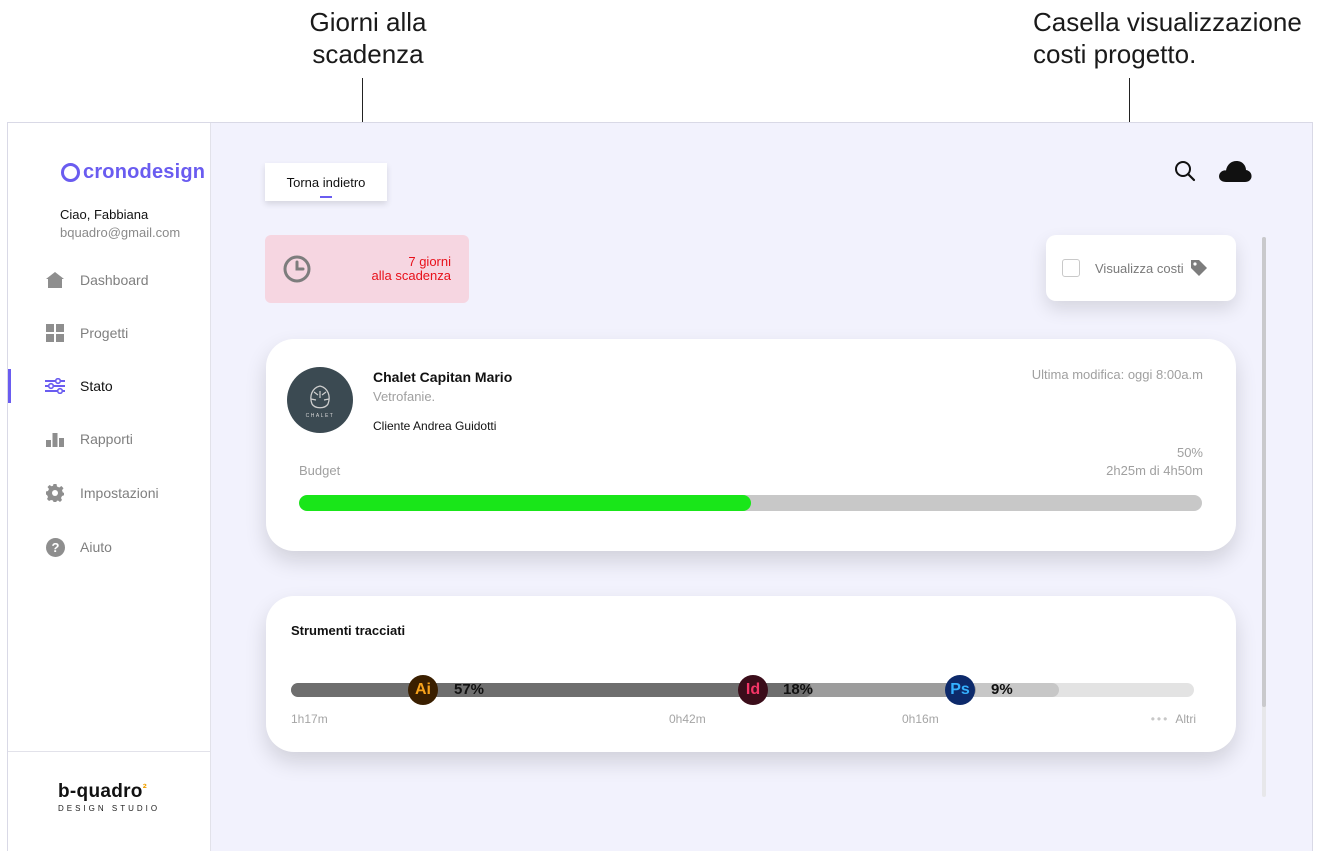 The height and width of the screenshot is (851, 1325). Describe the element at coordinates (119, 493) in the screenshot. I see `sidebar-item-label: Impostazioni` at that location.